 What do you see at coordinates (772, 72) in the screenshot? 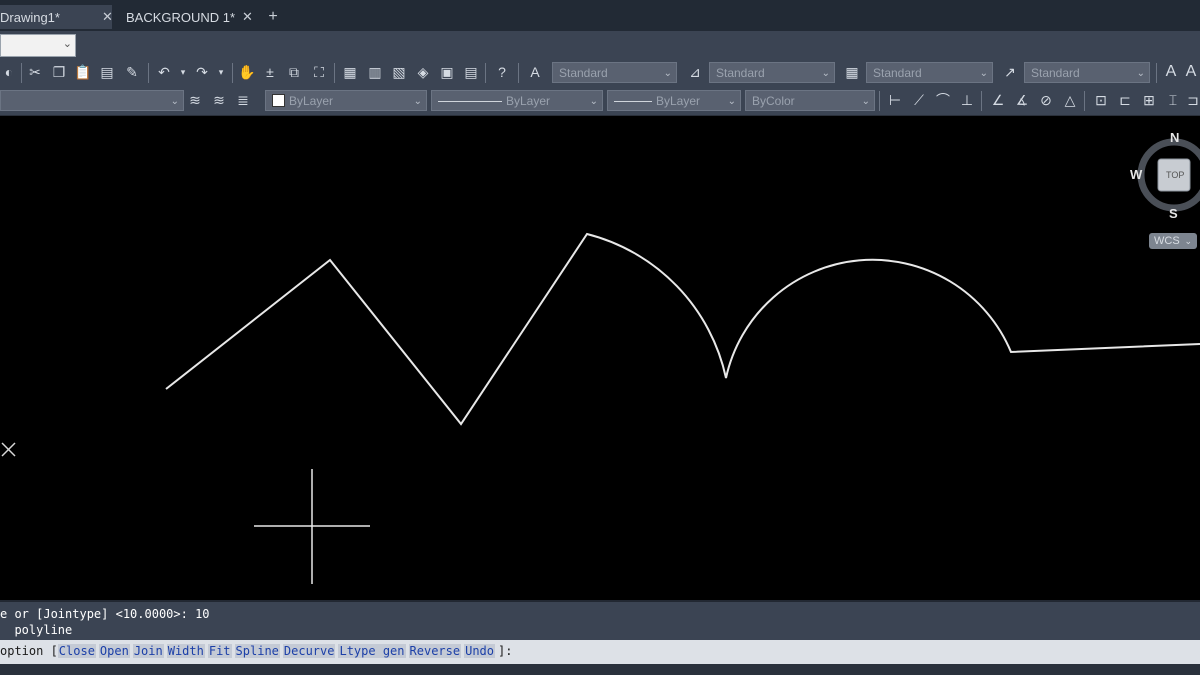
I see `dimension-style-dropdown: Standard ⌄` at bounding box center [772, 72].